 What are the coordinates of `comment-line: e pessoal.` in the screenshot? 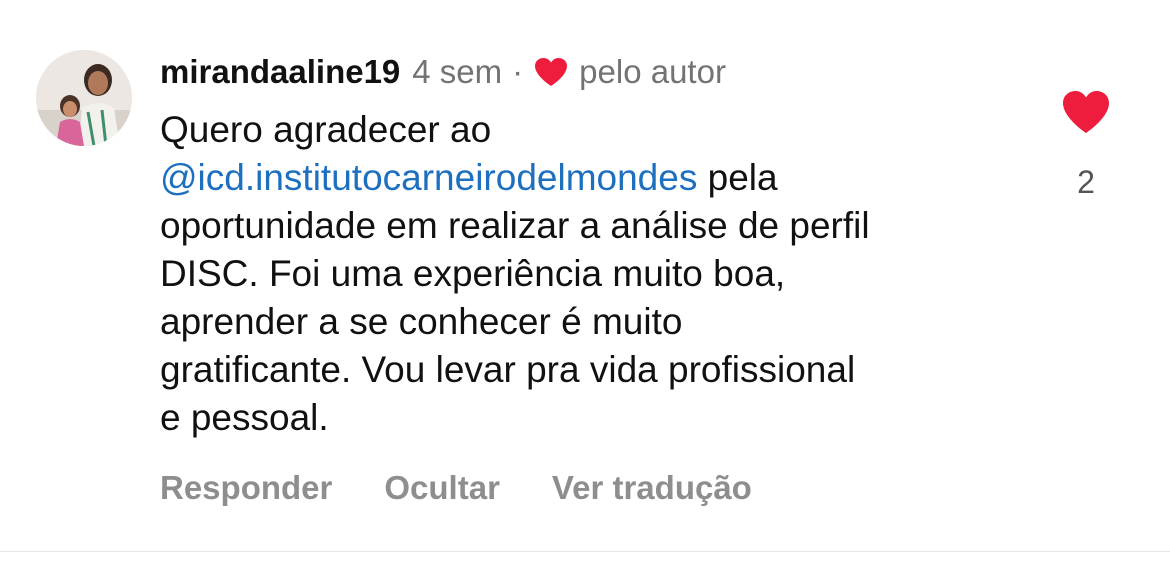 It's located at (244, 417).